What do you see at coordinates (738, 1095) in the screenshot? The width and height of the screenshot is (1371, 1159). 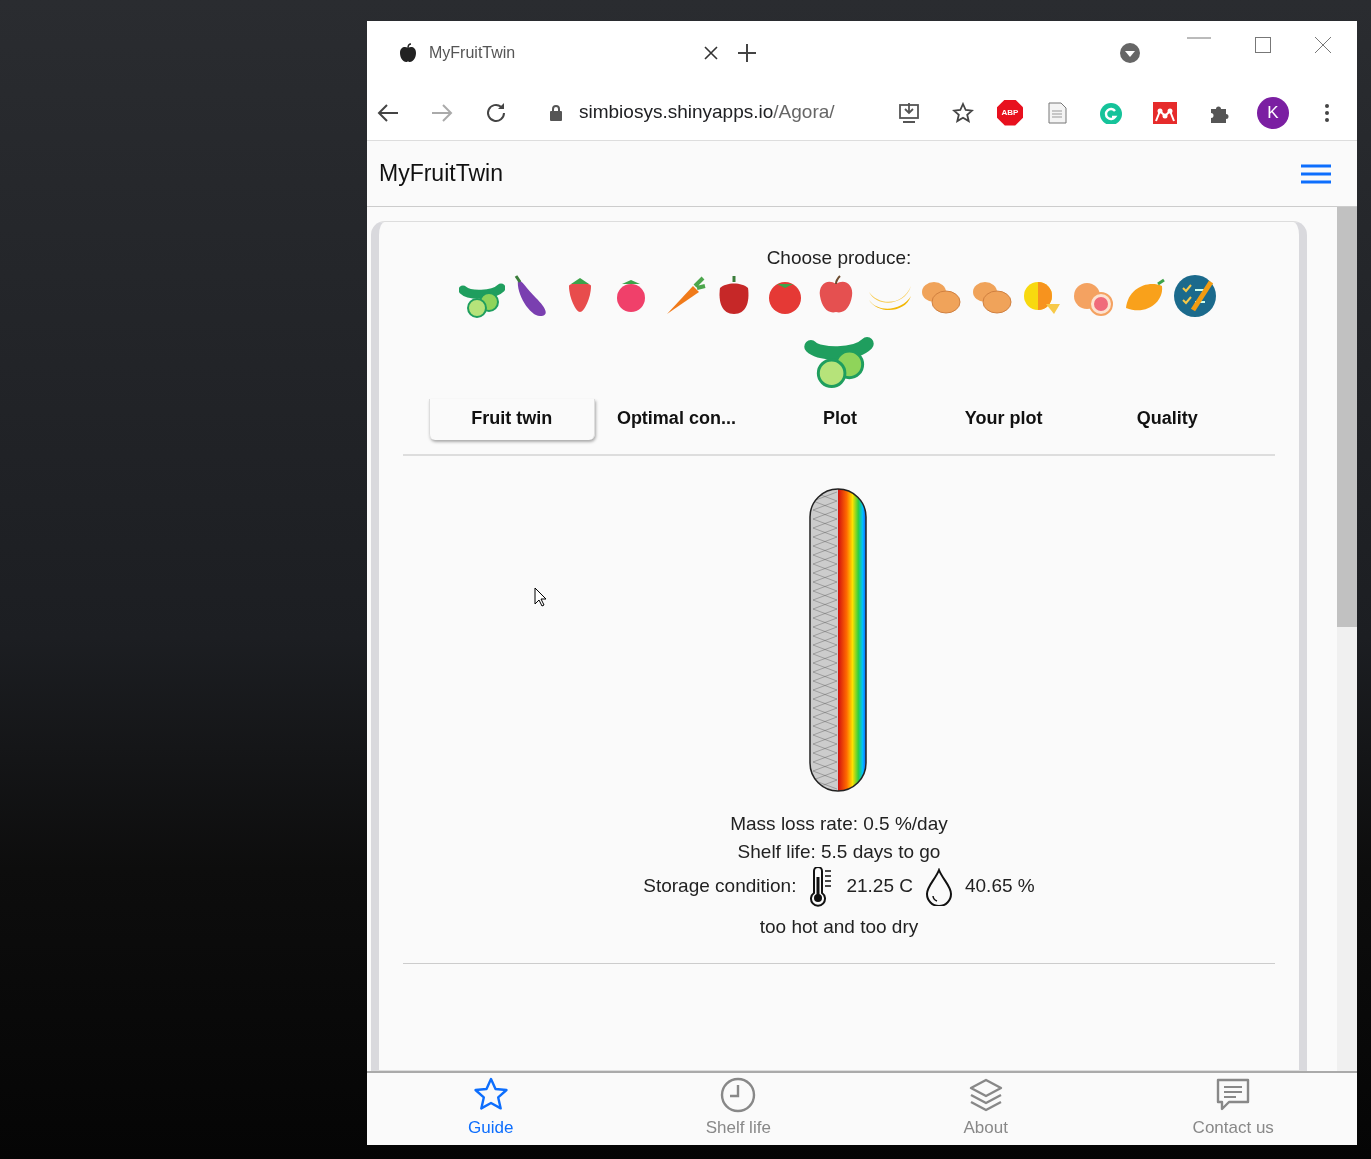 I see `clock-icon` at bounding box center [738, 1095].